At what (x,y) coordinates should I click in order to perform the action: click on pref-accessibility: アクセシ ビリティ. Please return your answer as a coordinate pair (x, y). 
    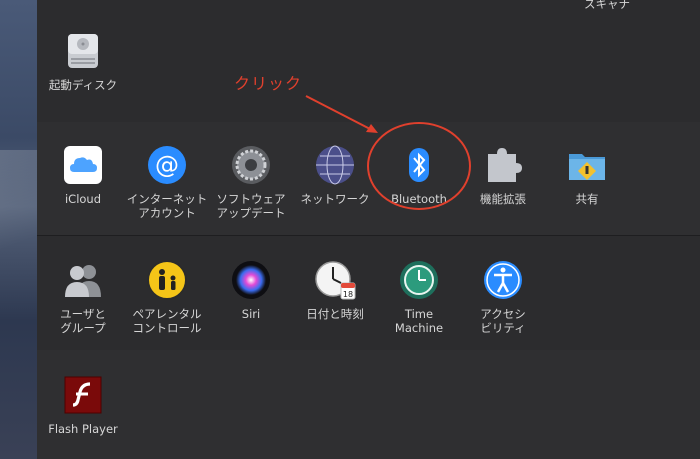
    Looking at the image, I should click on (503, 297).